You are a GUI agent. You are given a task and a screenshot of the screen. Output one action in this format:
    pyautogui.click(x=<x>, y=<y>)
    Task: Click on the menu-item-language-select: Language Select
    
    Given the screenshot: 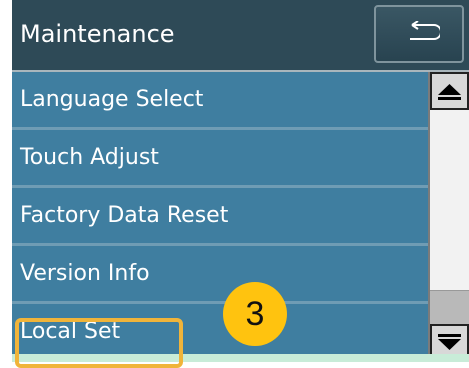 What is the action you would take?
    pyautogui.click(x=220, y=101)
    